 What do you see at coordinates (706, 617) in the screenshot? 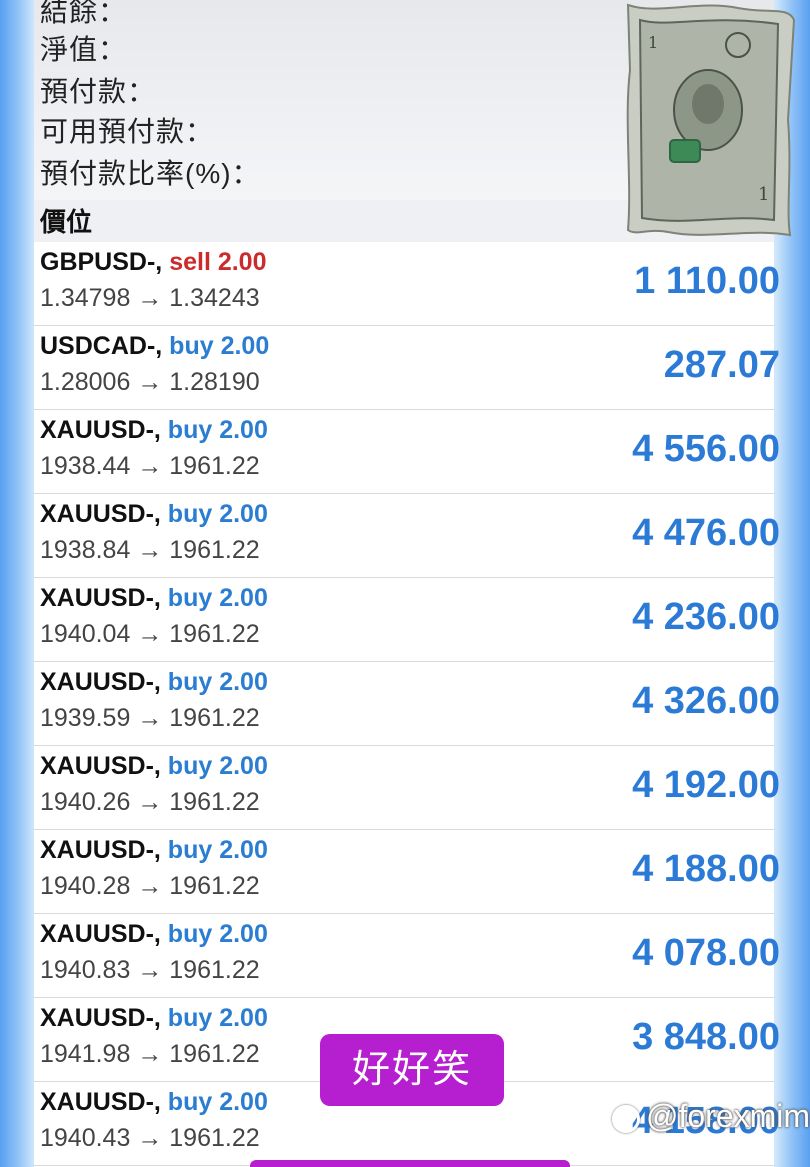
I see `position-profit: 4 236.00` at bounding box center [706, 617].